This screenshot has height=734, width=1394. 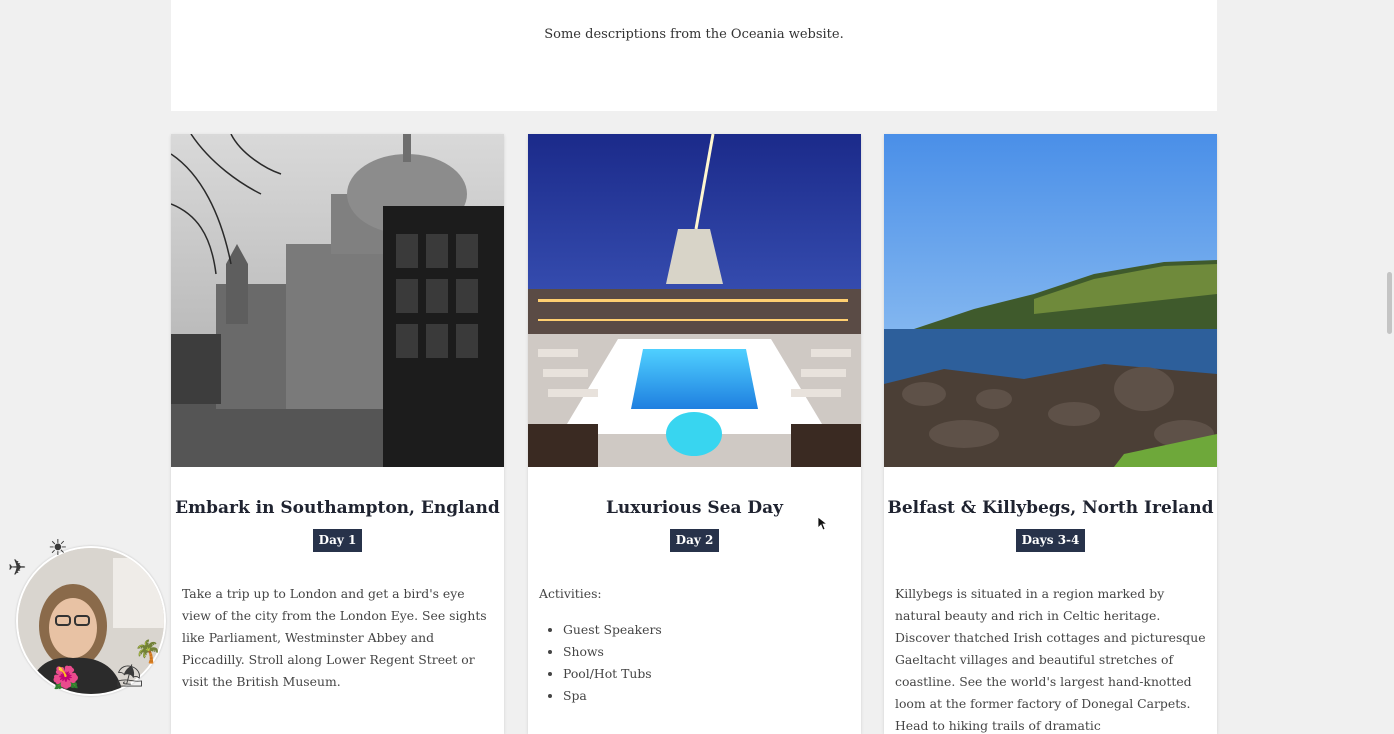 I want to click on card-title: Embark in Southampton, England, so click(x=337, y=508).